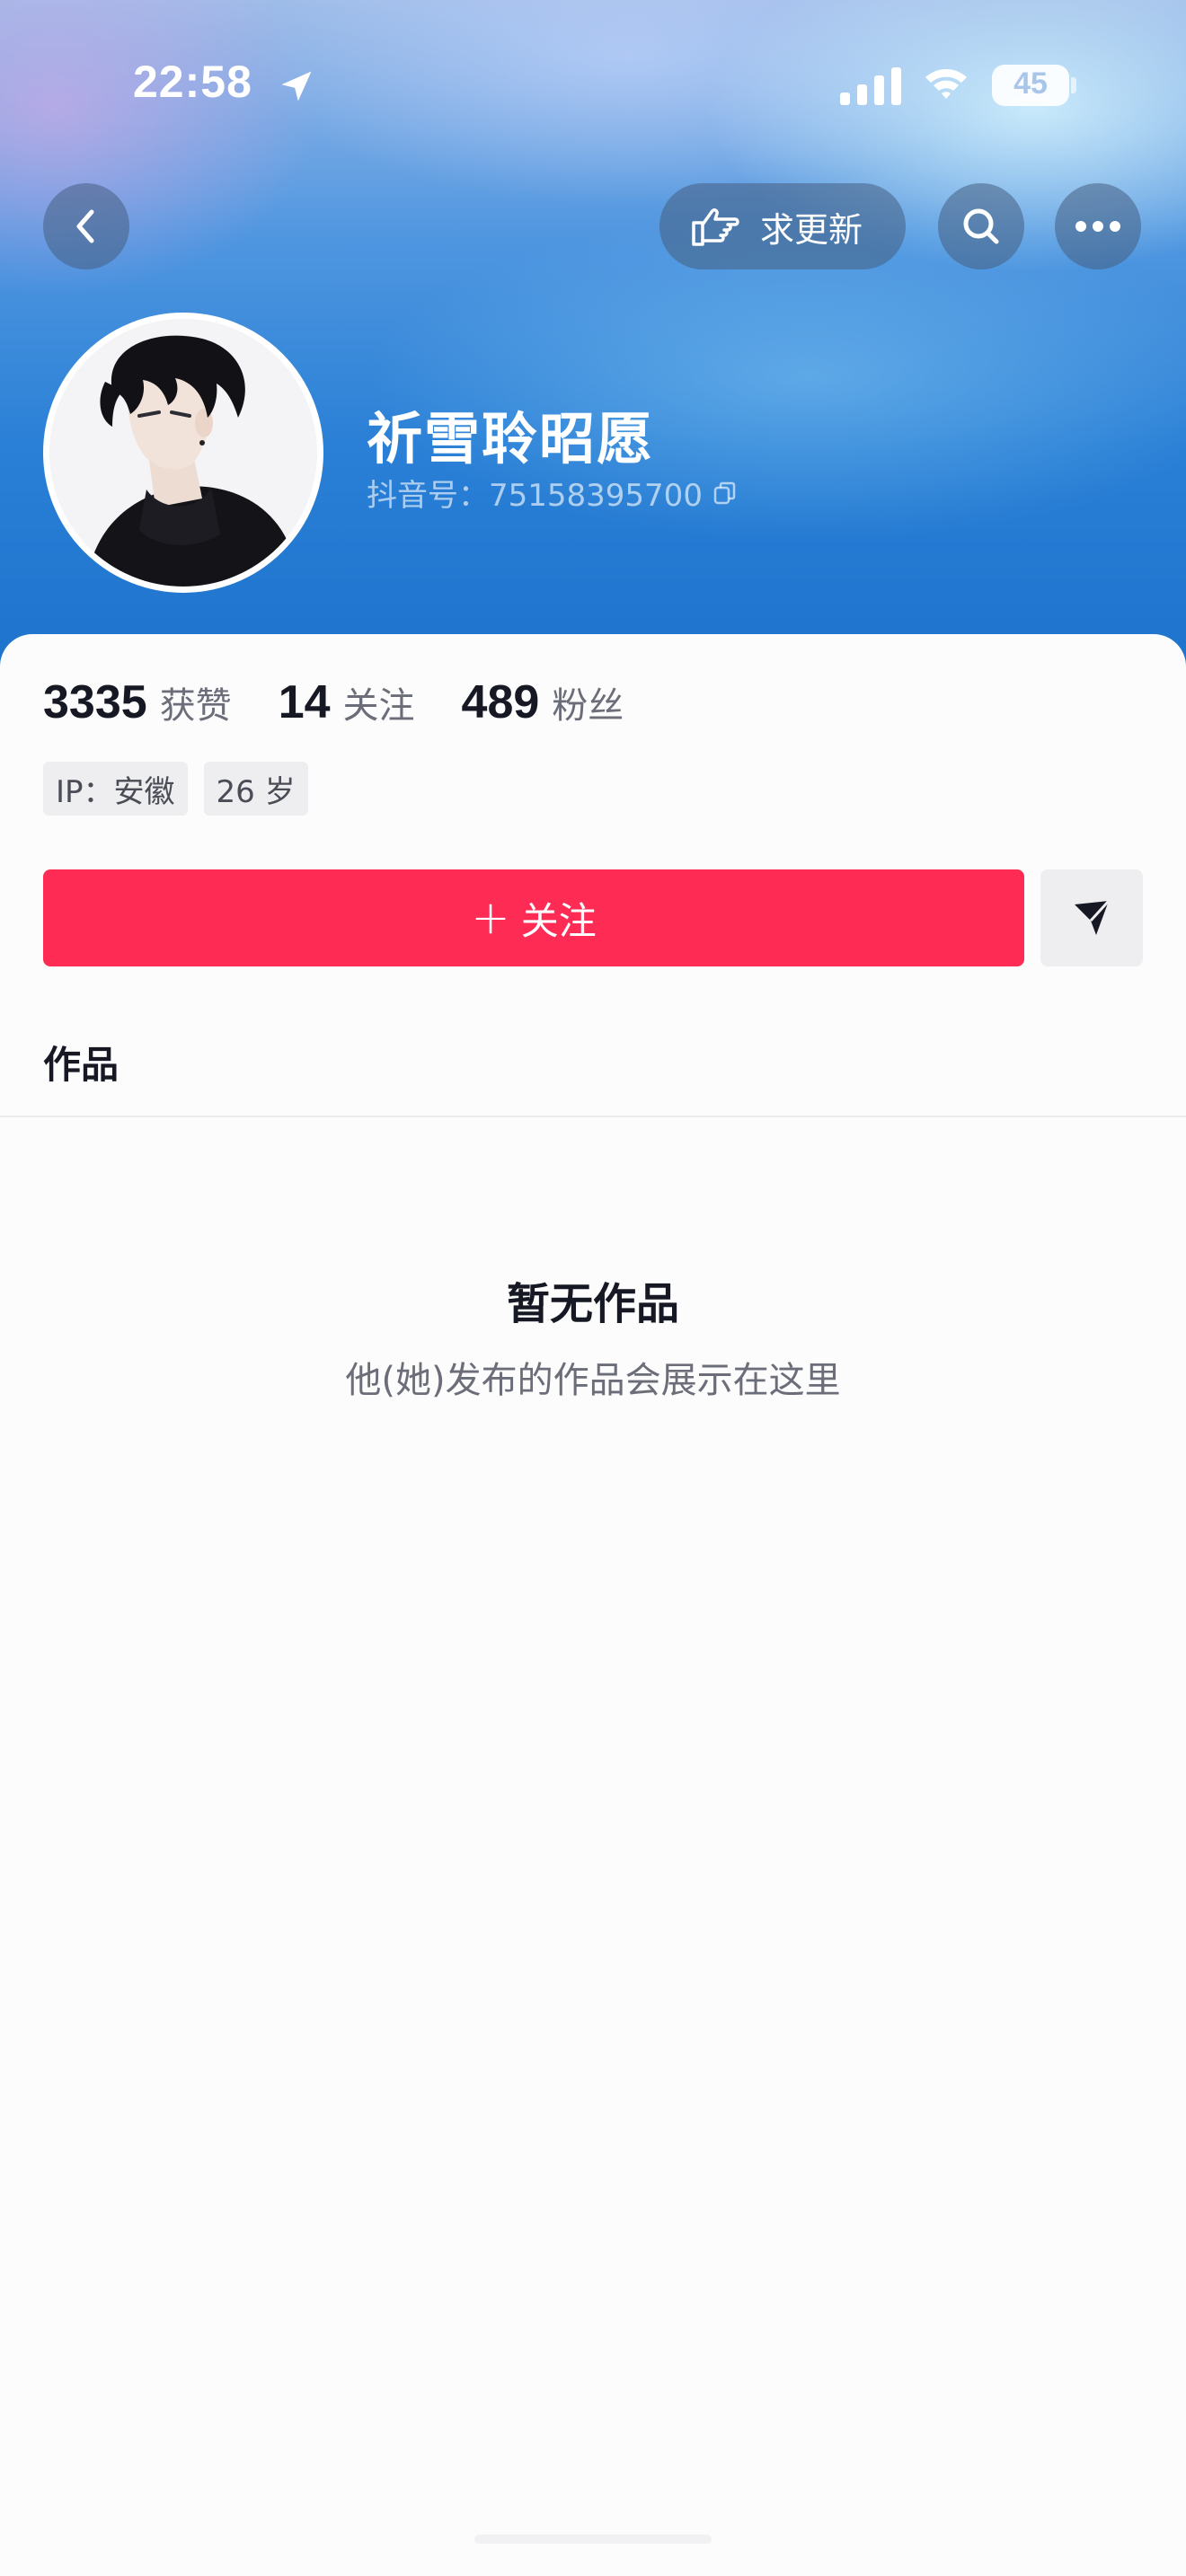 The height and width of the screenshot is (2576, 1186). What do you see at coordinates (304, 702) in the screenshot?
I see `stat-following-value: 14` at bounding box center [304, 702].